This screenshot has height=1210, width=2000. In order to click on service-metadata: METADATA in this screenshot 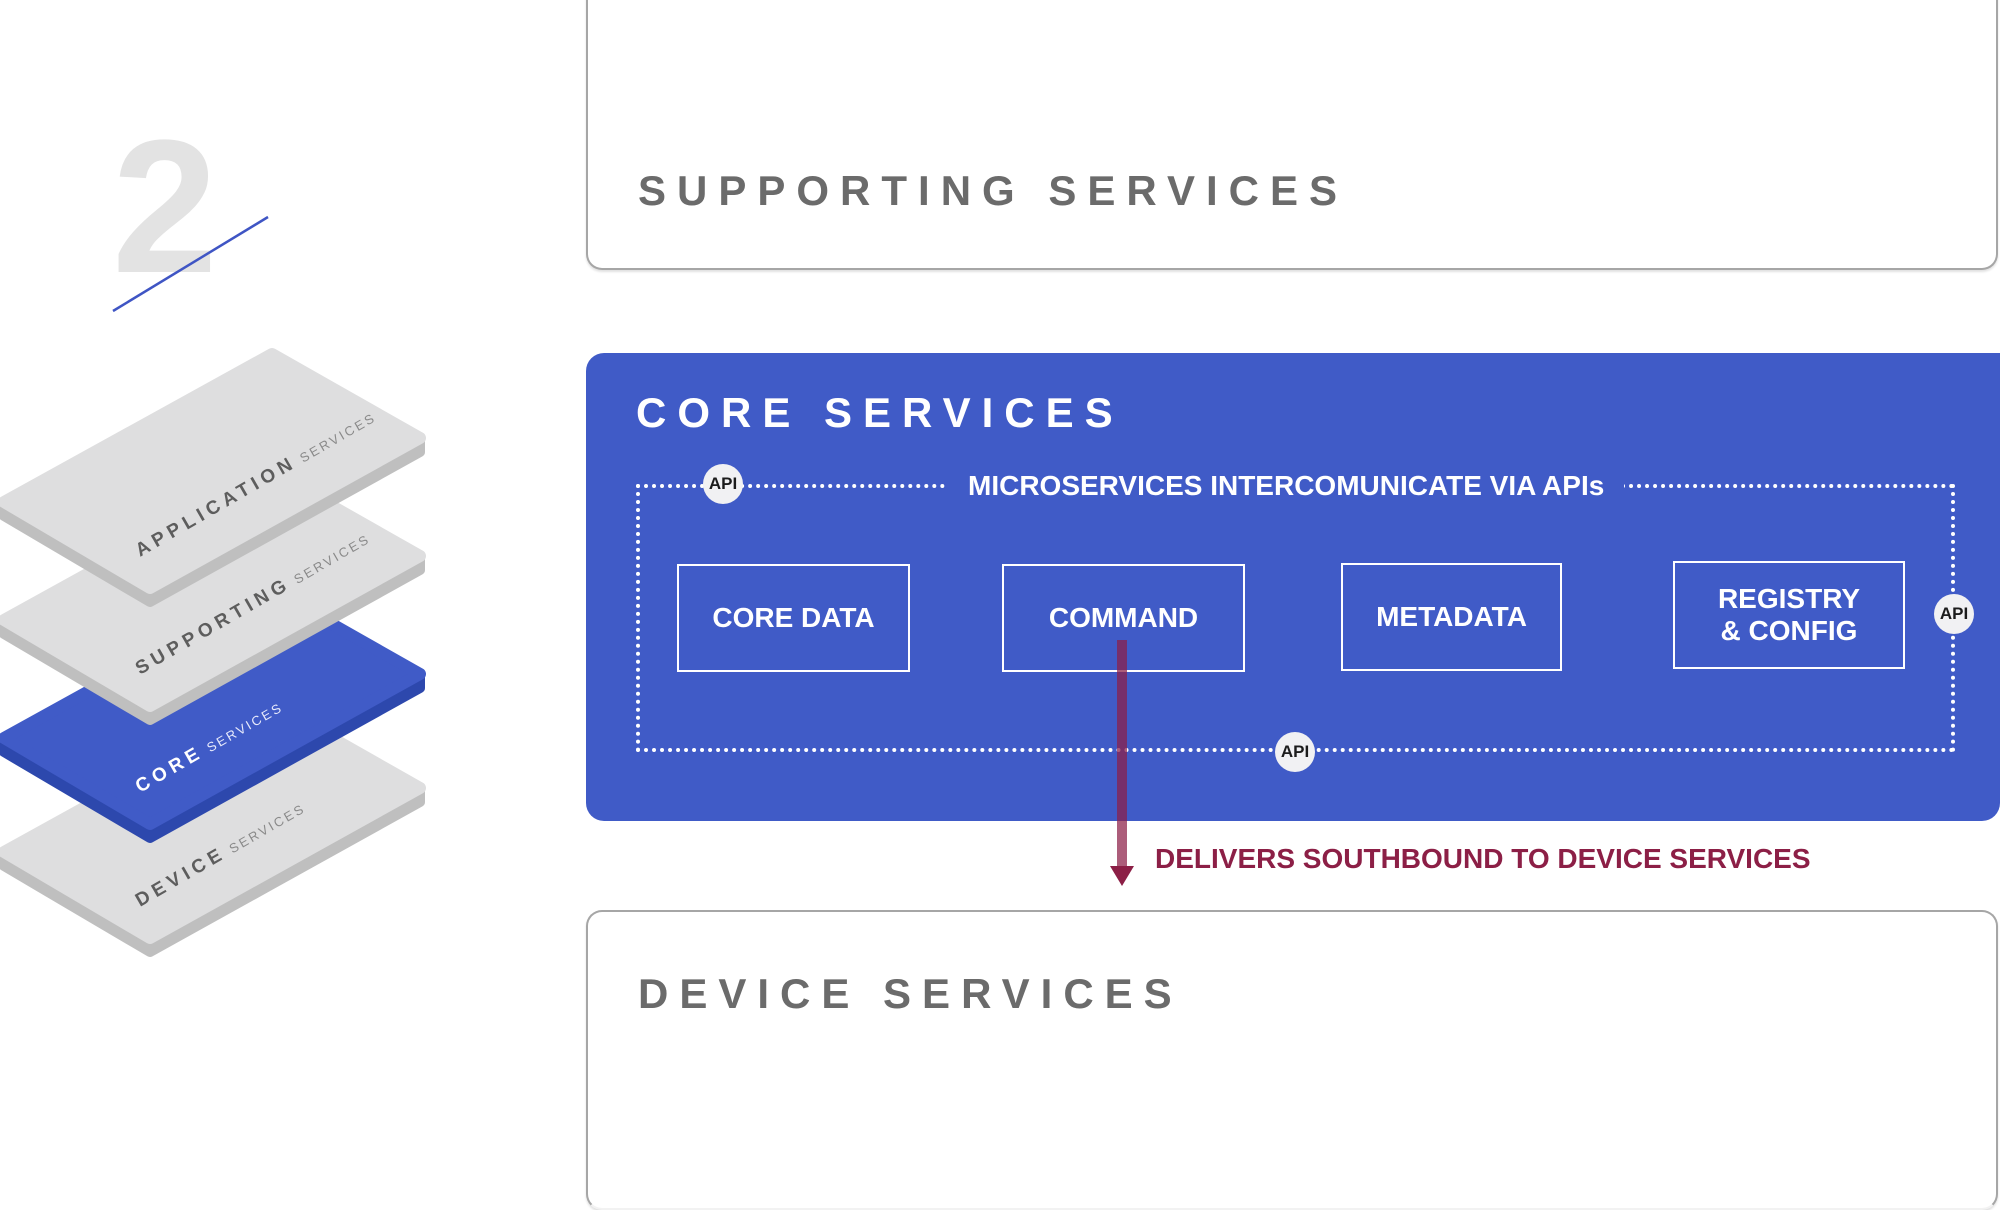, I will do `click(1451, 617)`.